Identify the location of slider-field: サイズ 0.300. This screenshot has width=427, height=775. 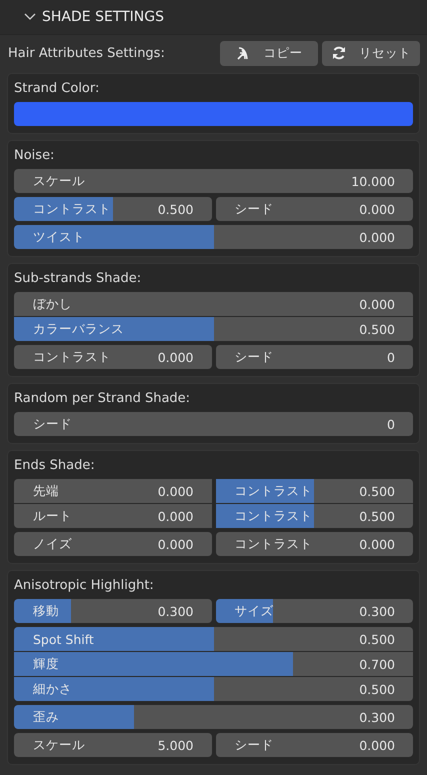
(314, 611).